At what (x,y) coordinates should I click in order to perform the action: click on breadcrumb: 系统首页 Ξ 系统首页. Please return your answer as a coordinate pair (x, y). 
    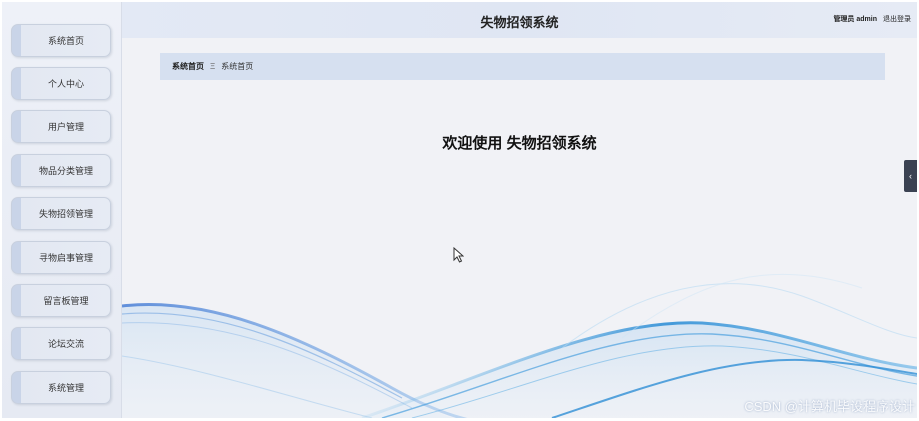
    Looking at the image, I should click on (522, 66).